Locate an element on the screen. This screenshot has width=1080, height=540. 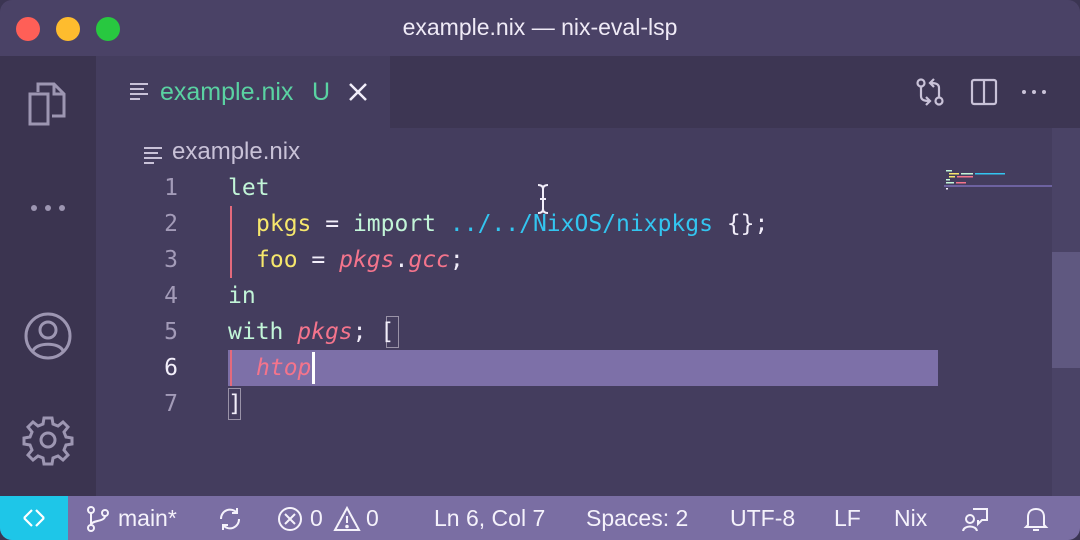
token: import is located at coordinates (394, 224).